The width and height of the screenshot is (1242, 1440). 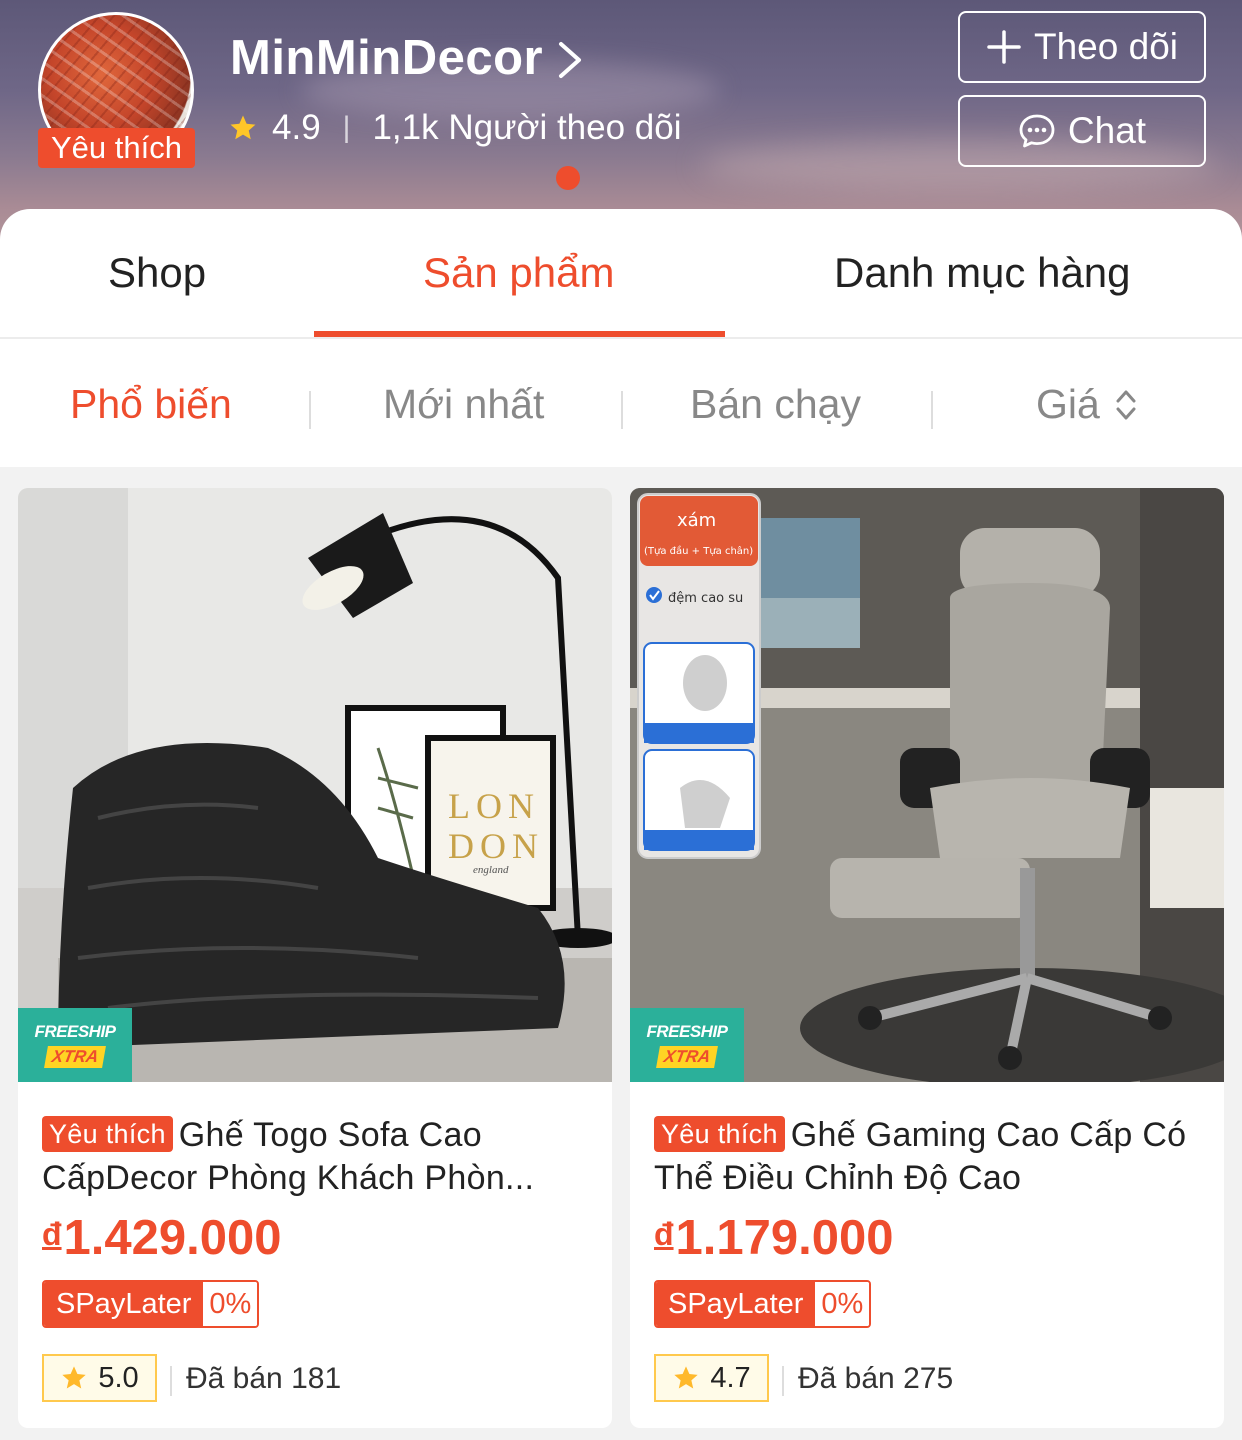 I want to click on overlay-check-text: đệm cao su, so click(x=705, y=598).